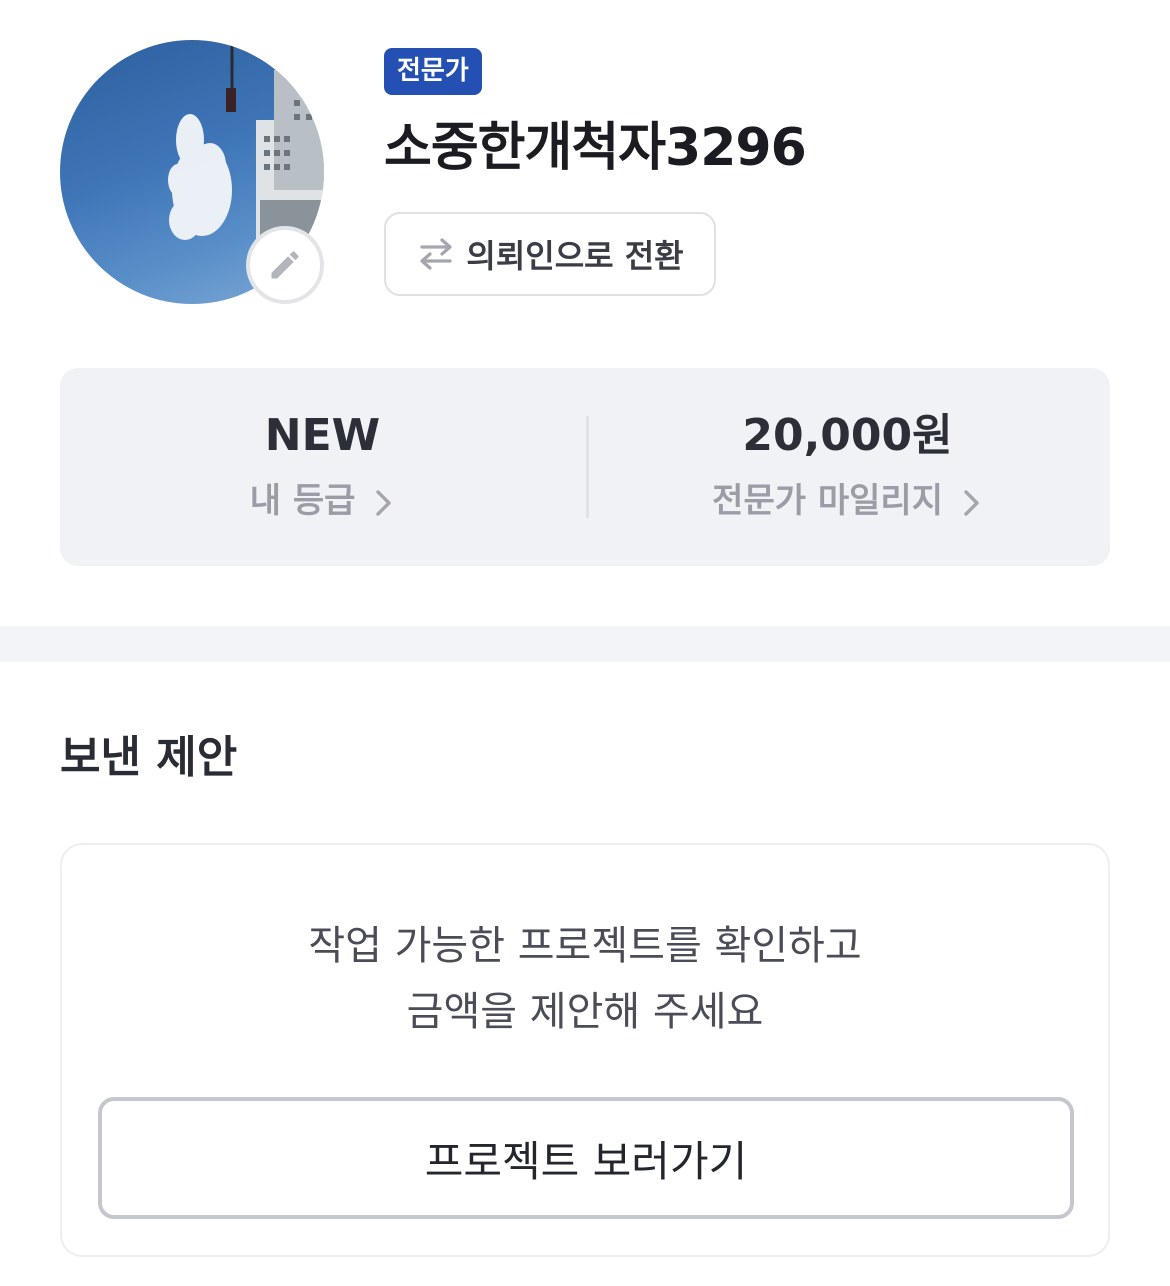 The height and width of the screenshot is (1286, 1170). I want to click on expert-badge: 전문가, so click(433, 71).